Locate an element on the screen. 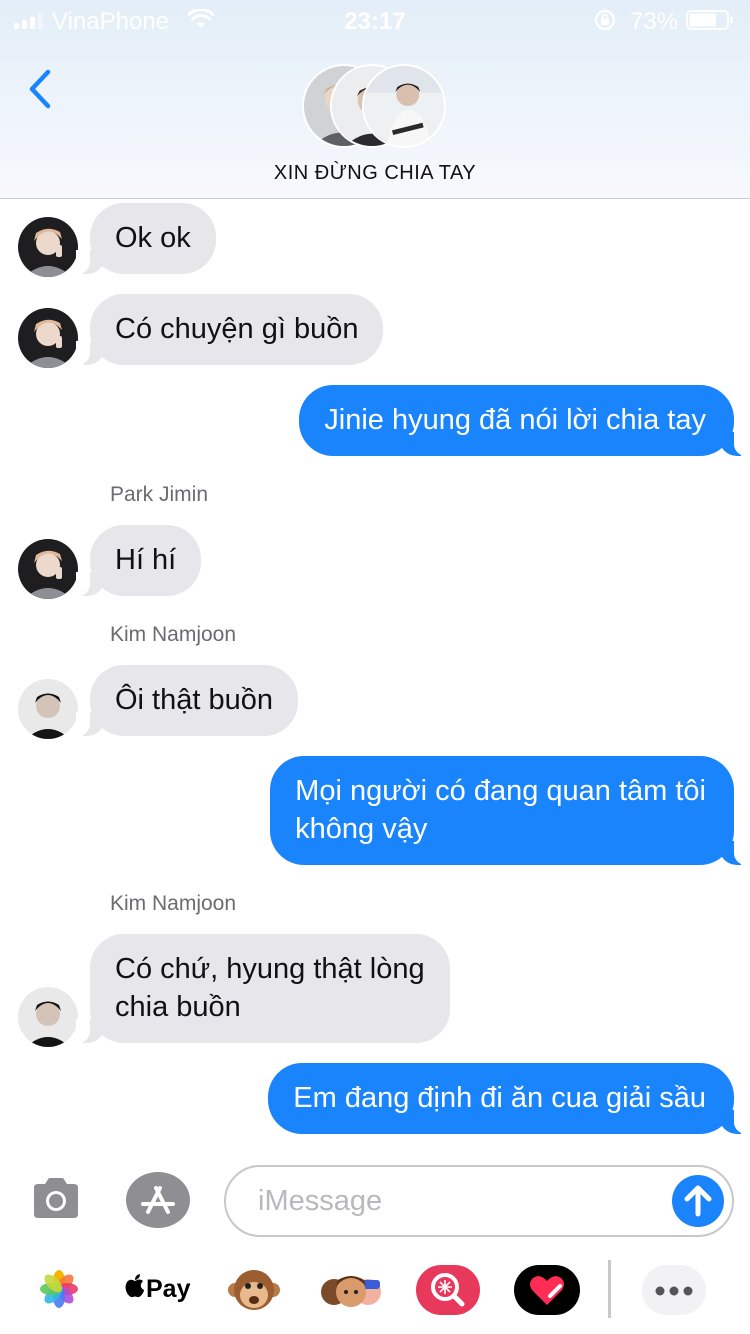 The image size is (750, 1334). memoji-stickers-icon is located at coordinates (351, 1290).